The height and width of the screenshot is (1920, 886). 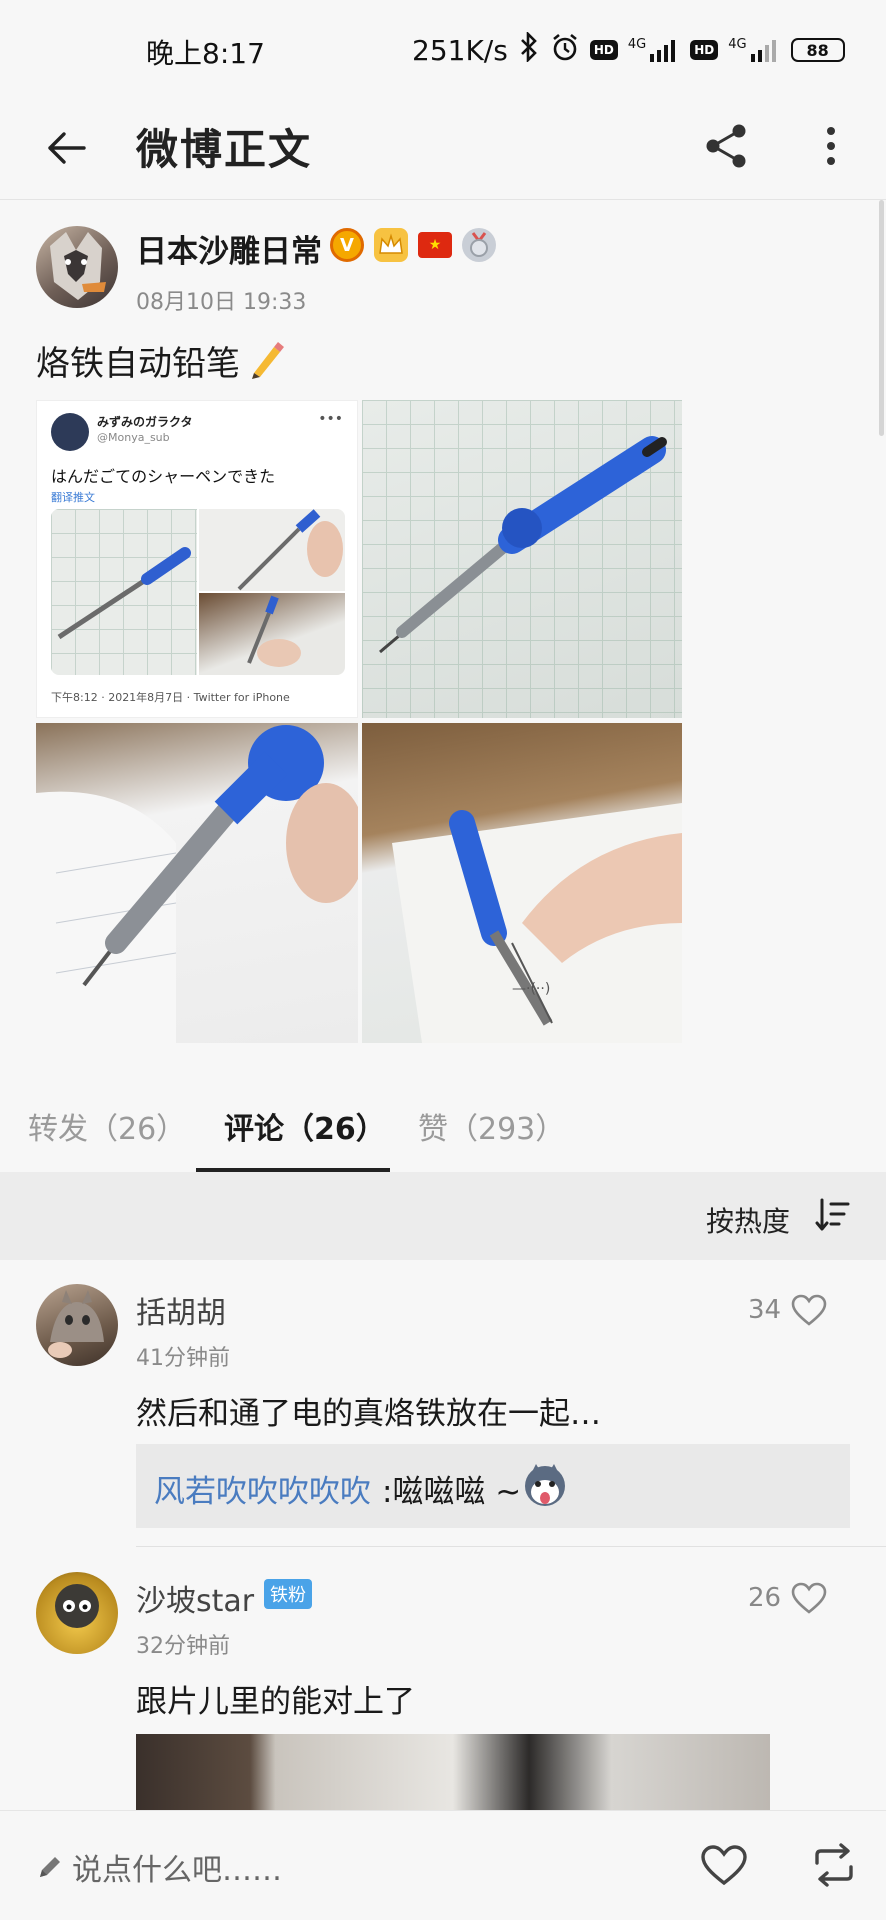 I want to click on hd-badge-2: HD, so click(x=704, y=50).